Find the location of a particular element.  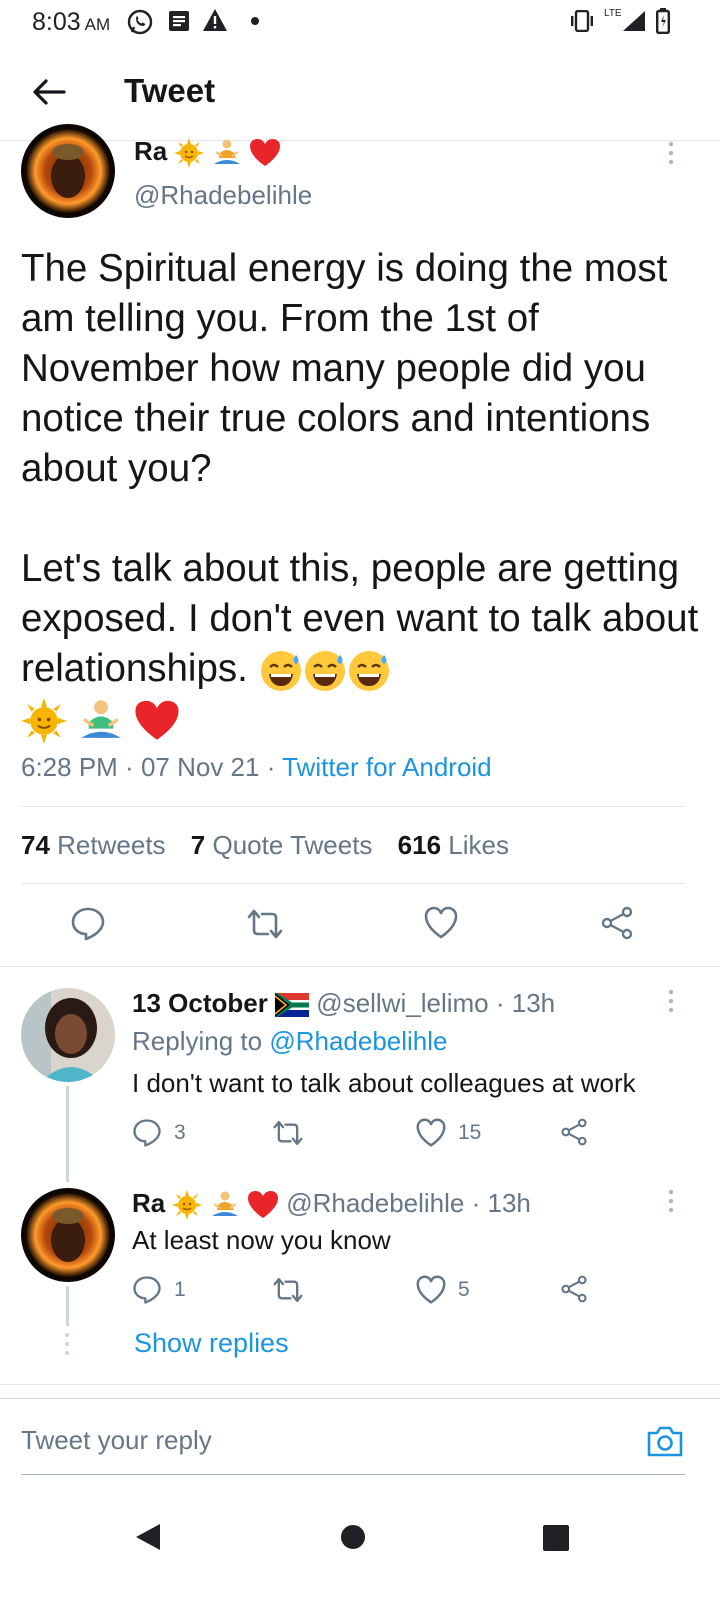

reply-actions: 3 15 is located at coordinates (367, 1134).